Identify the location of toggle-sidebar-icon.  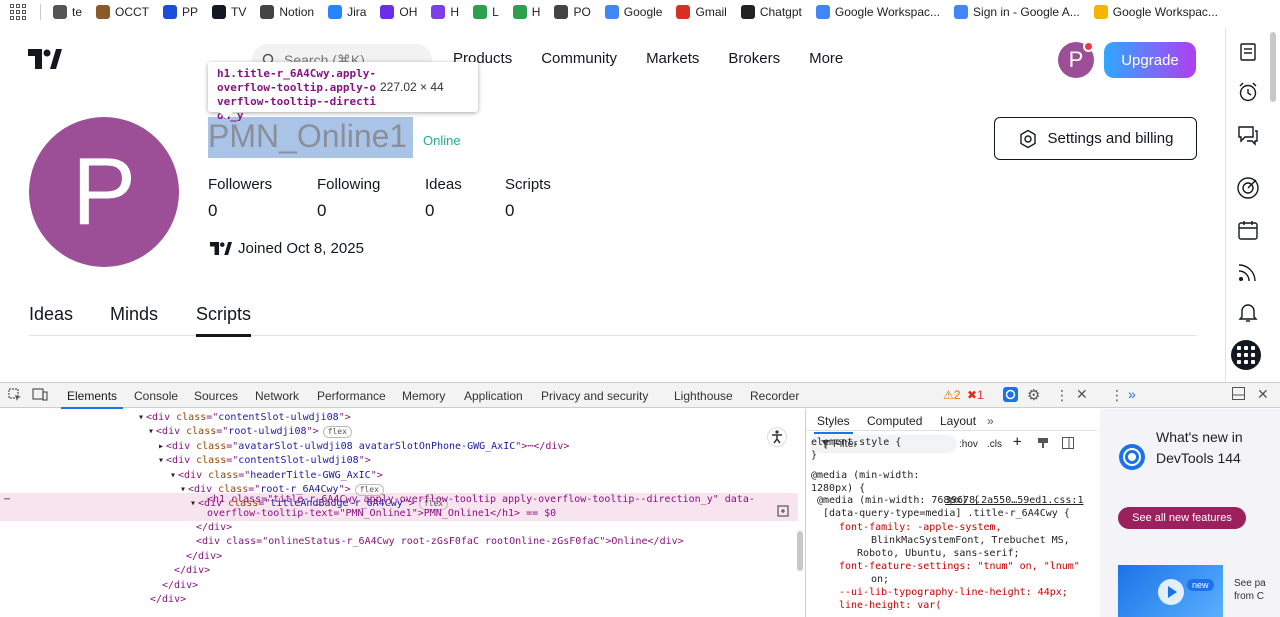
(1068, 443).